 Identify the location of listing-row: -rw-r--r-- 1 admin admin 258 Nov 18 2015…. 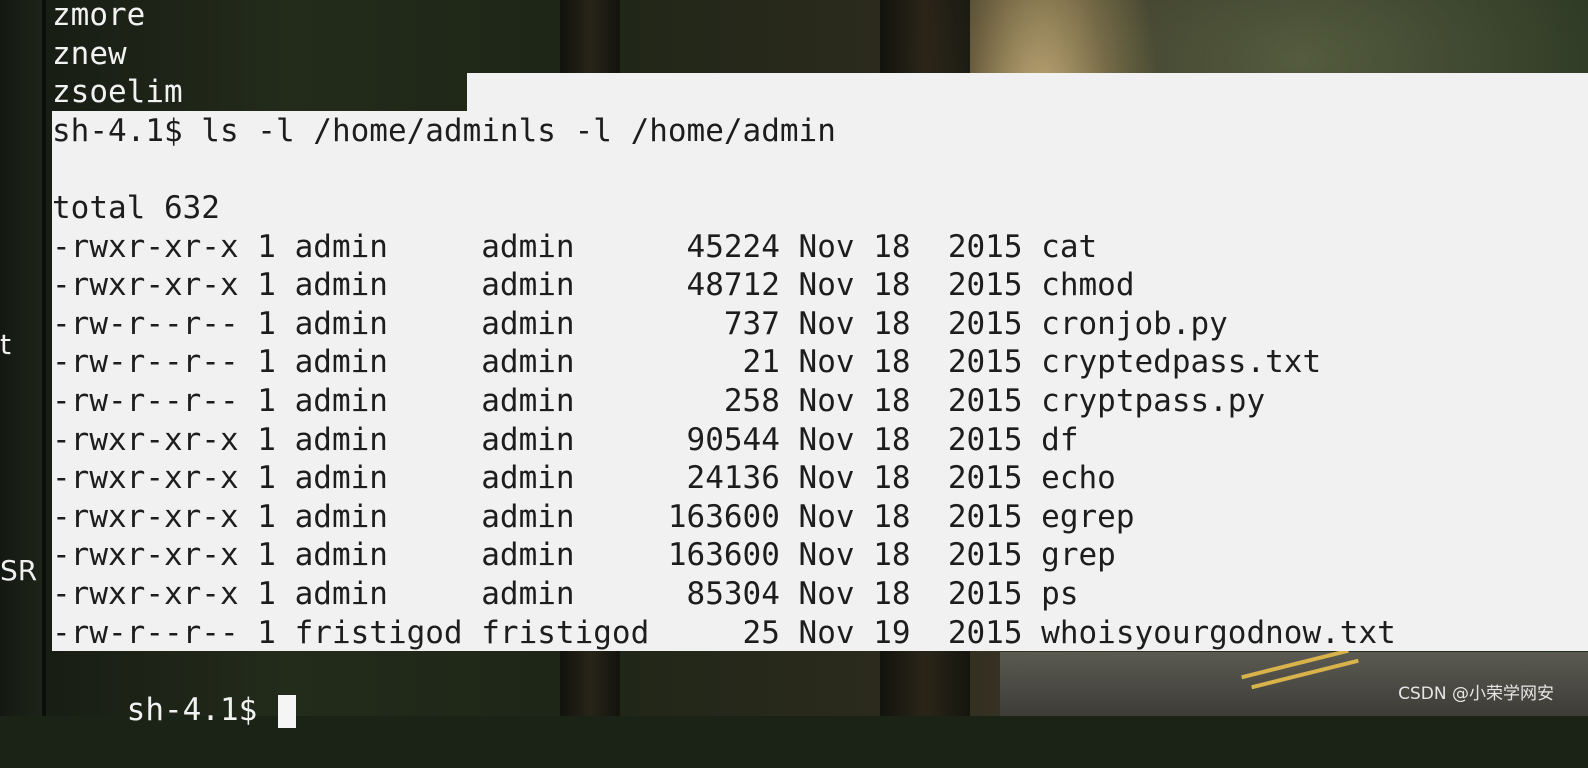
(659, 401).